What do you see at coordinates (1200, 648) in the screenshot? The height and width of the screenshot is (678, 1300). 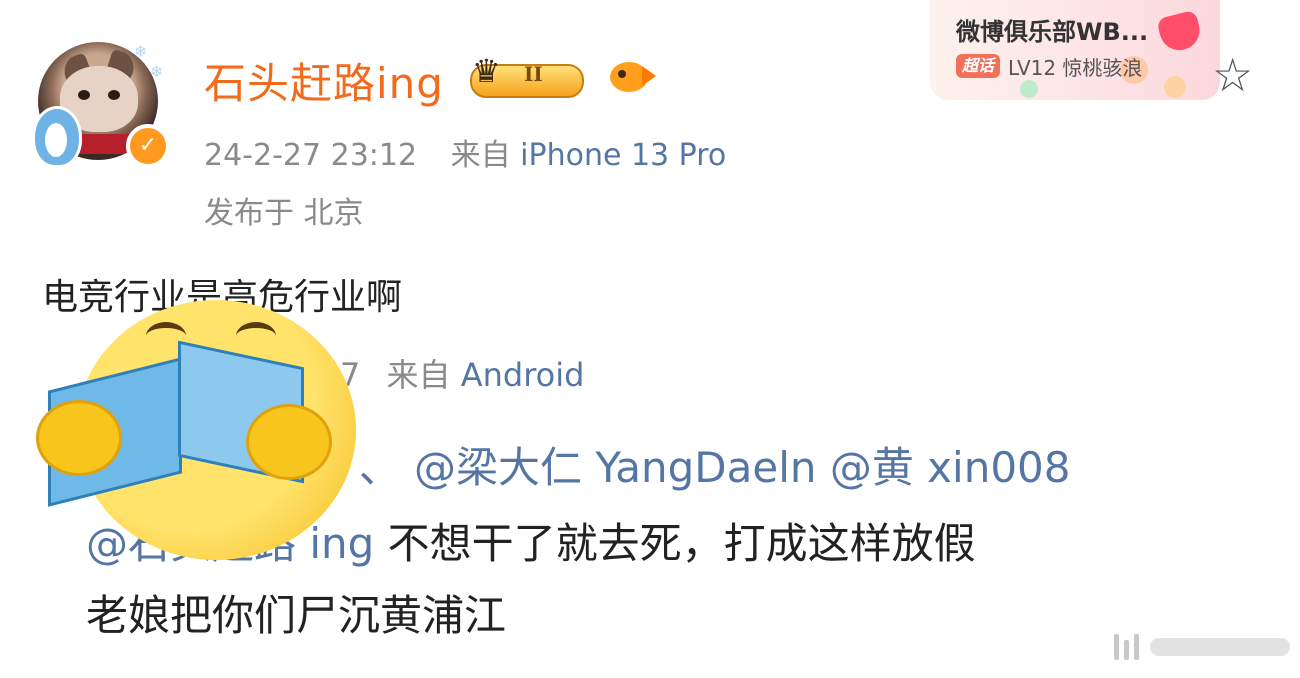 I see `watermark-icon` at bounding box center [1200, 648].